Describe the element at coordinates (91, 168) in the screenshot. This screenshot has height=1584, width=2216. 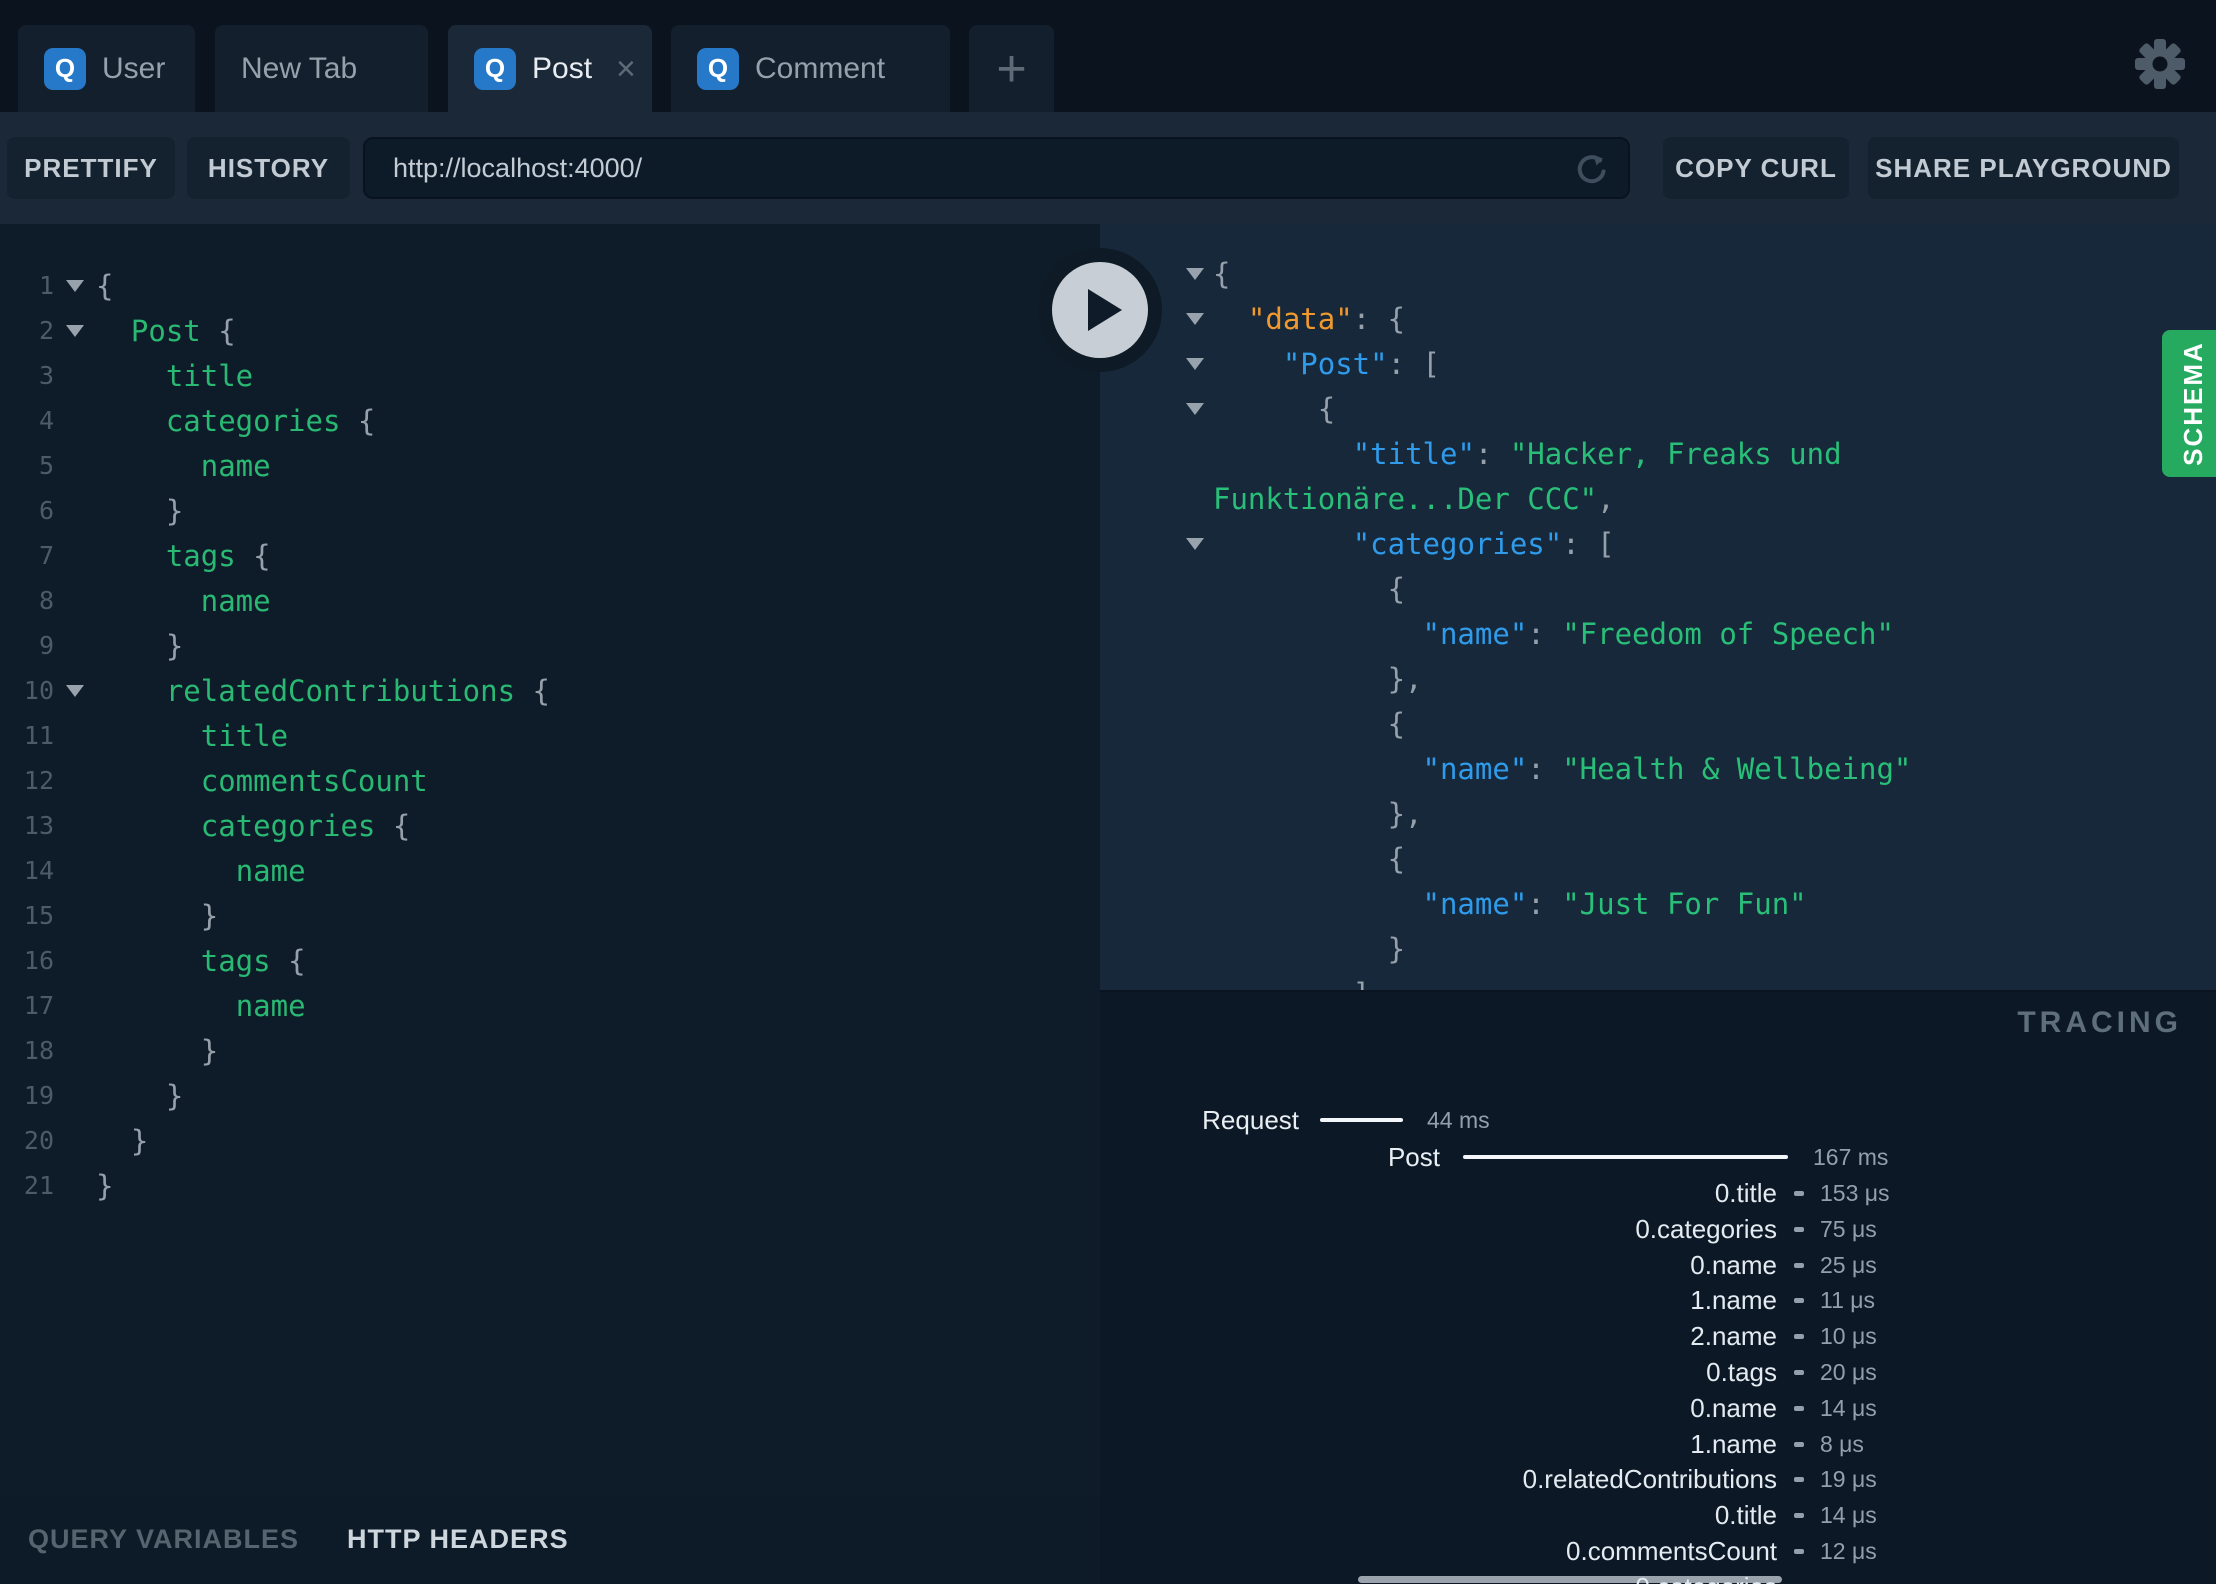
I see `prettify-button: PRETTIFY` at that location.